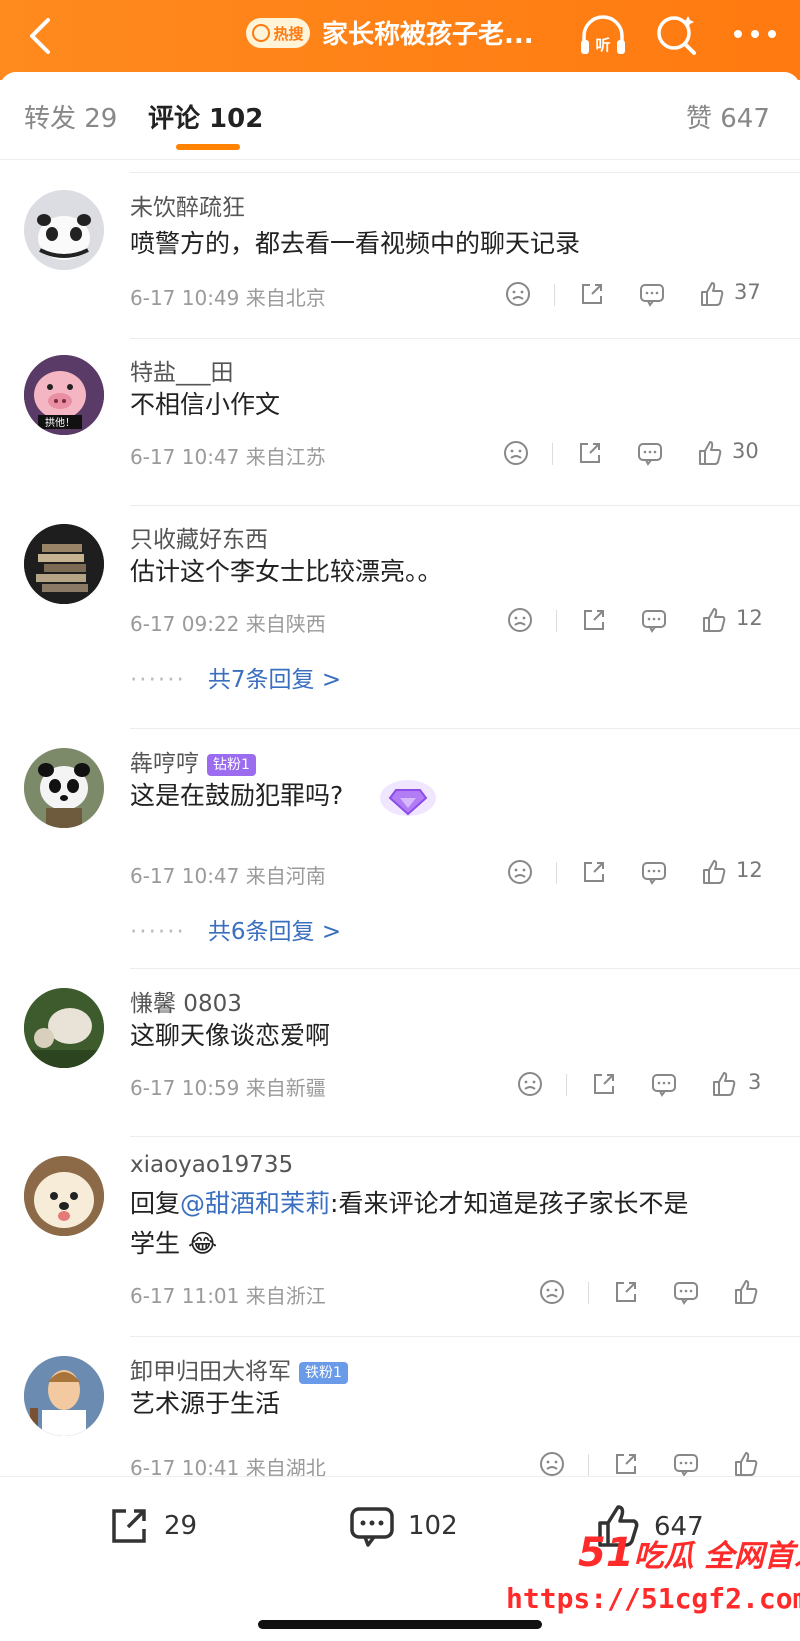 Image resolution: width=800 pixels, height=1641 pixels. Describe the element at coordinates (355, 243) in the screenshot. I see `comment-text: 喷警方的，都去看一看视频中的聊天记录` at that location.